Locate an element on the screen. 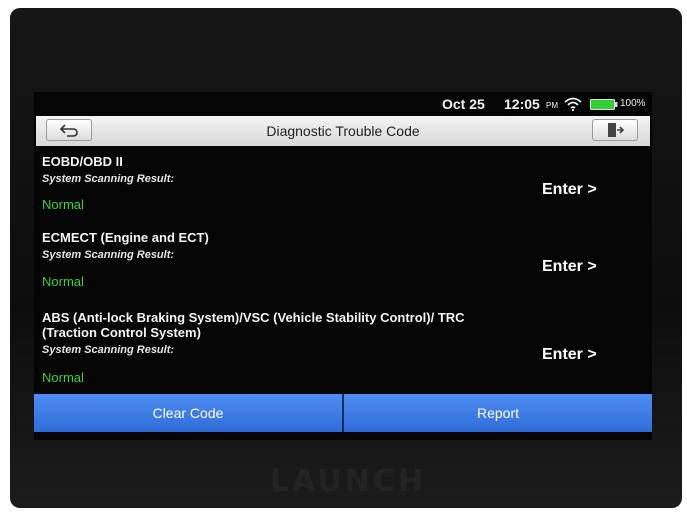 The width and height of the screenshot is (687, 513). bottom-action-bar: Clear Code Report is located at coordinates (343, 413).